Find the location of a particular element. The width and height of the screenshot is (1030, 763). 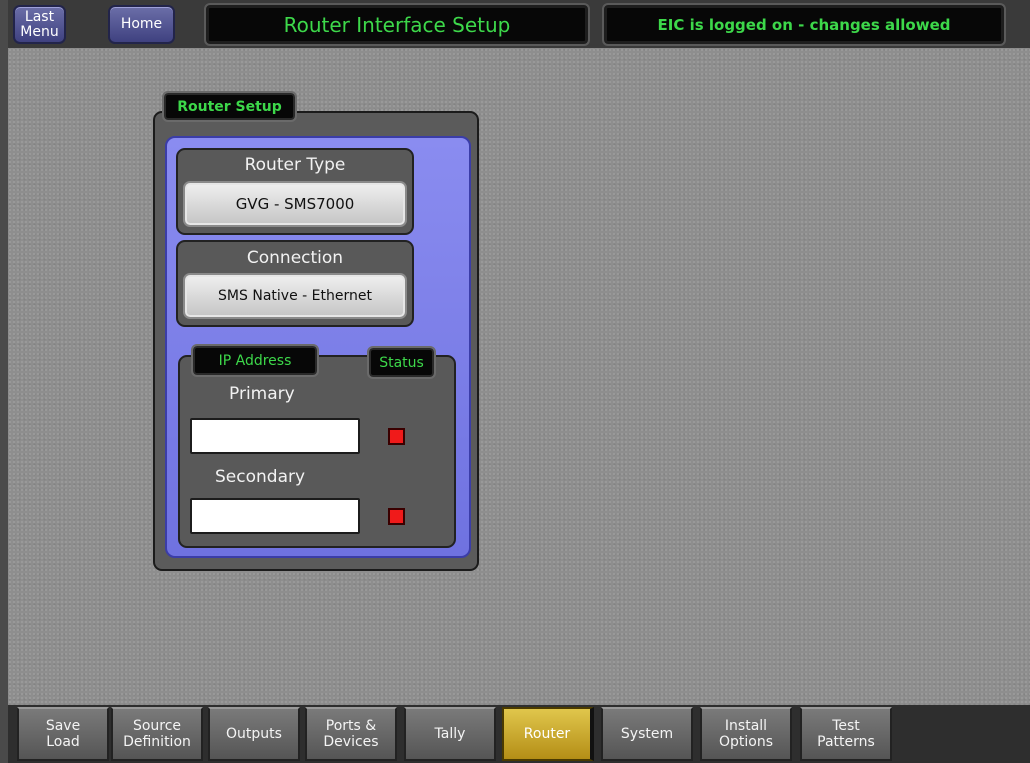

secondary-status-indicator is located at coordinates (396, 516).